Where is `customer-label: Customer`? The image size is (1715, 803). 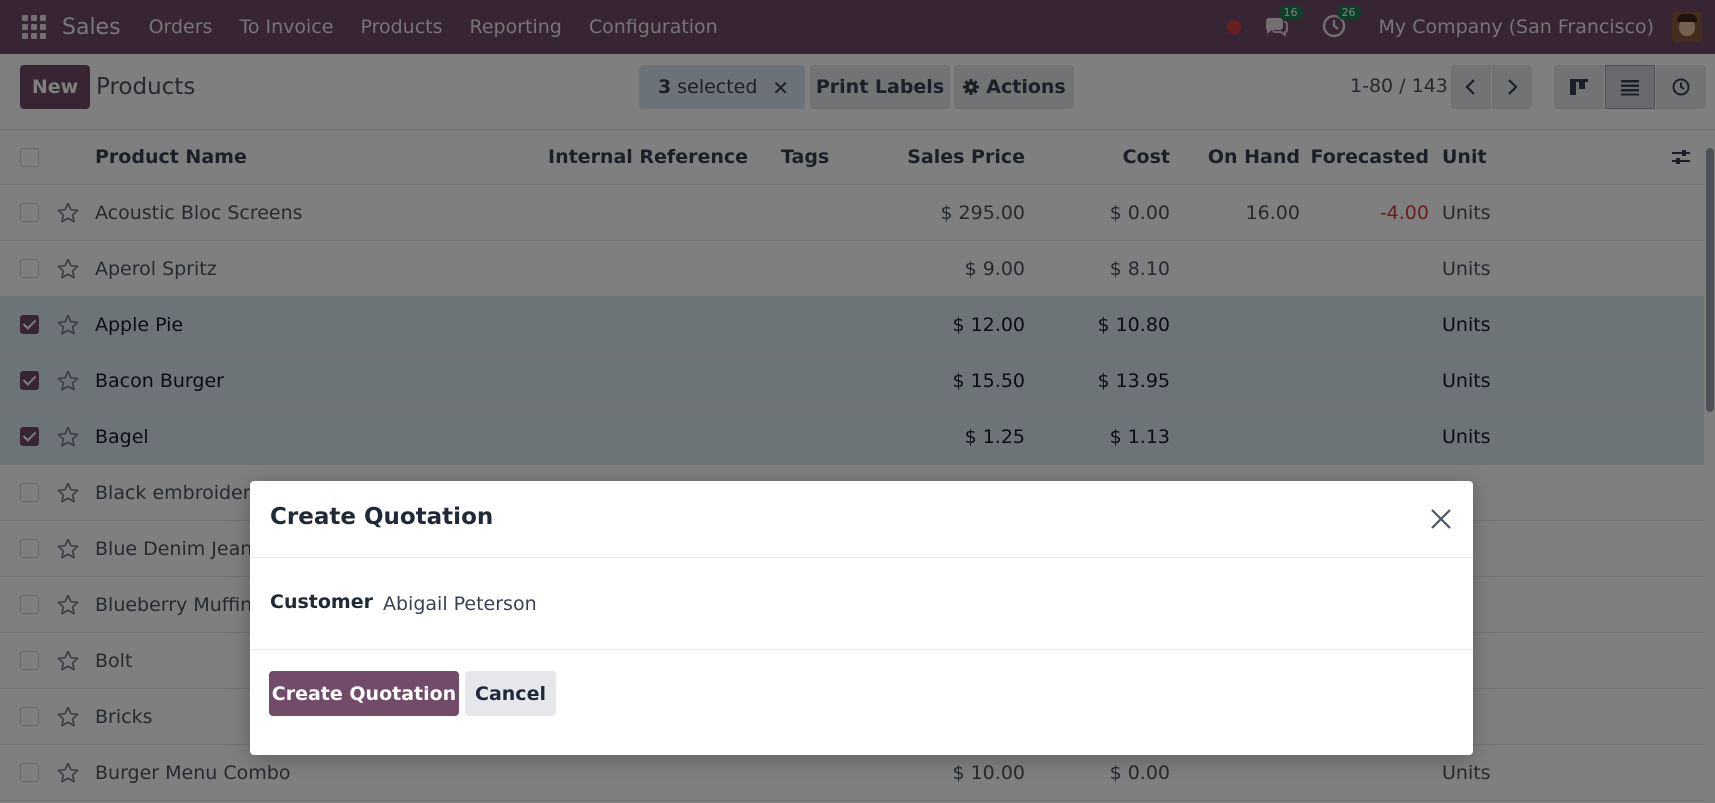
customer-label: Customer is located at coordinates (321, 602).